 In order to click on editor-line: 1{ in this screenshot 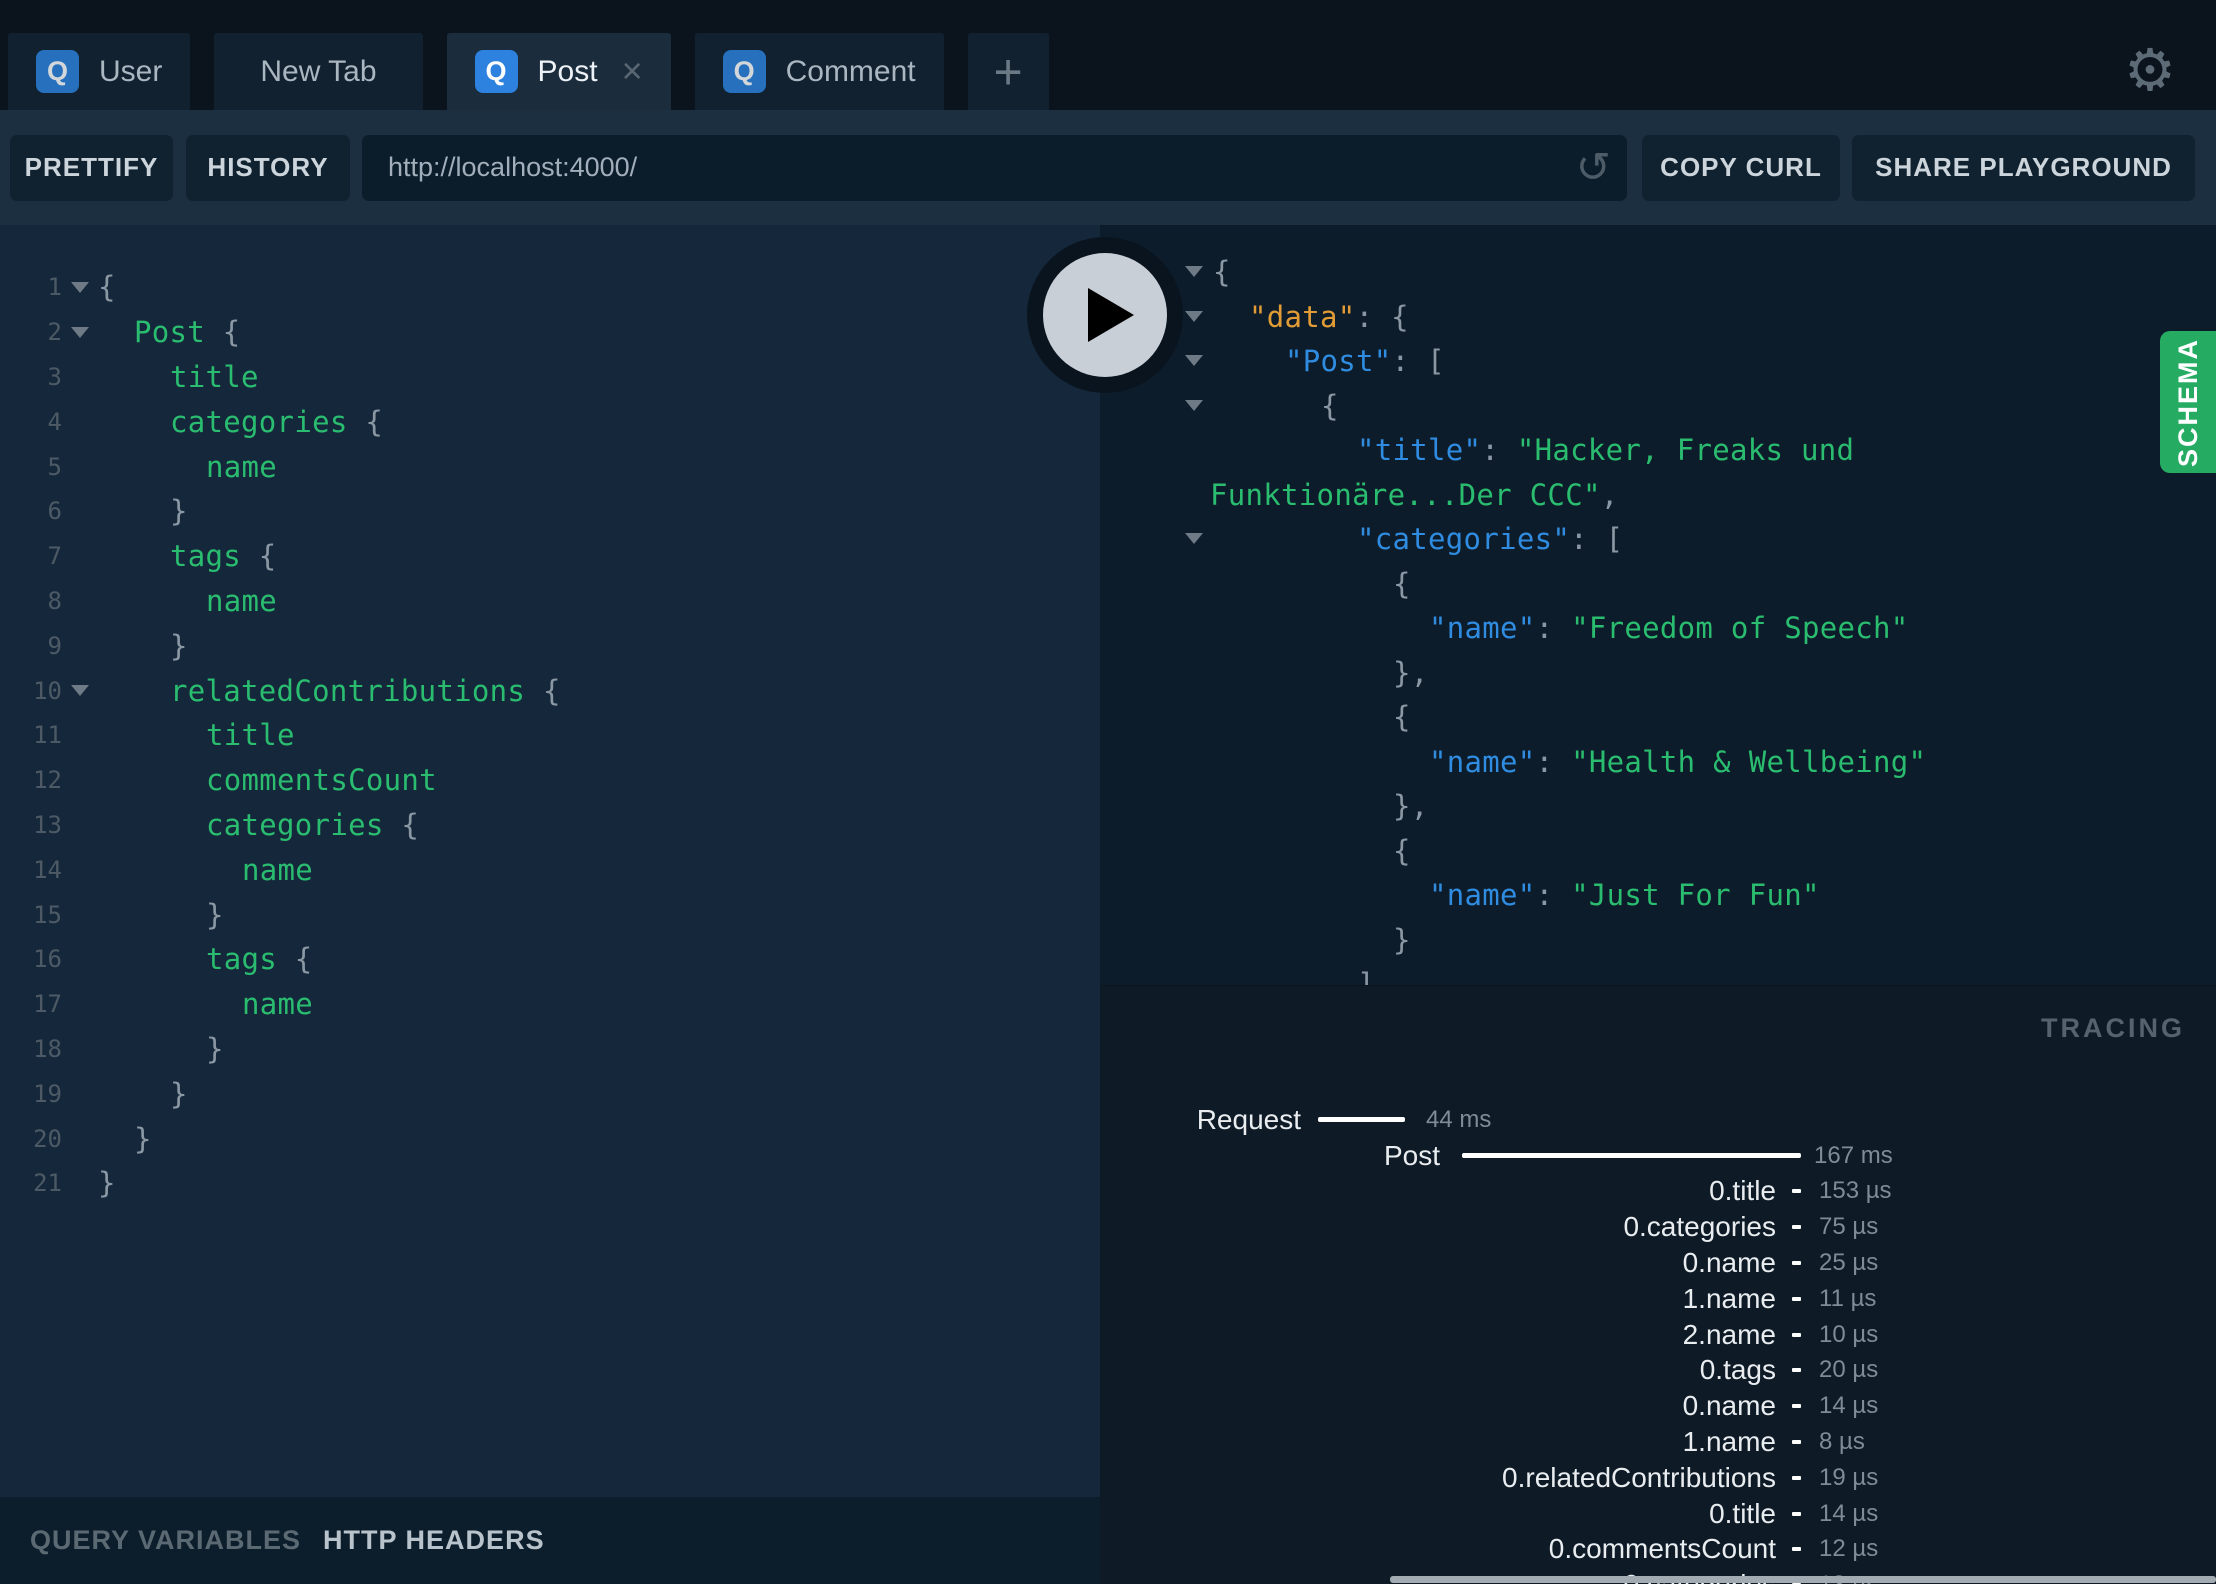, I will do `click(550, 287)`.